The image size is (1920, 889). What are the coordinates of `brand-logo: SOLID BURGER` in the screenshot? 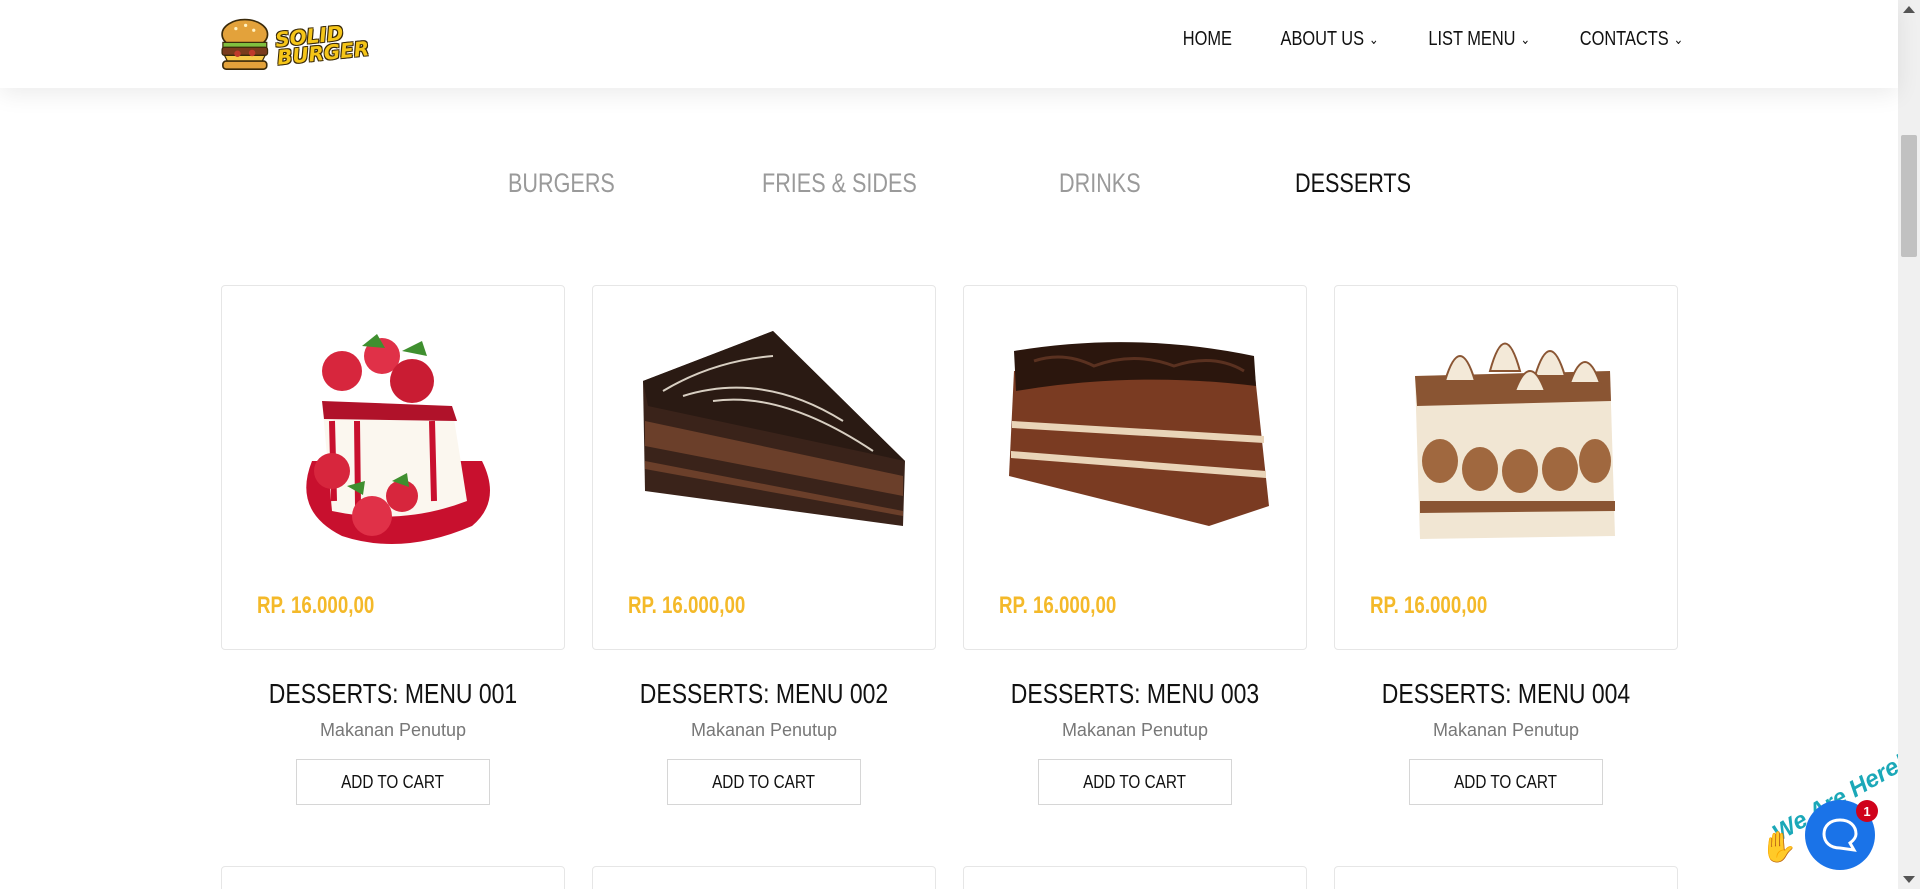 It's located at (294, 44).